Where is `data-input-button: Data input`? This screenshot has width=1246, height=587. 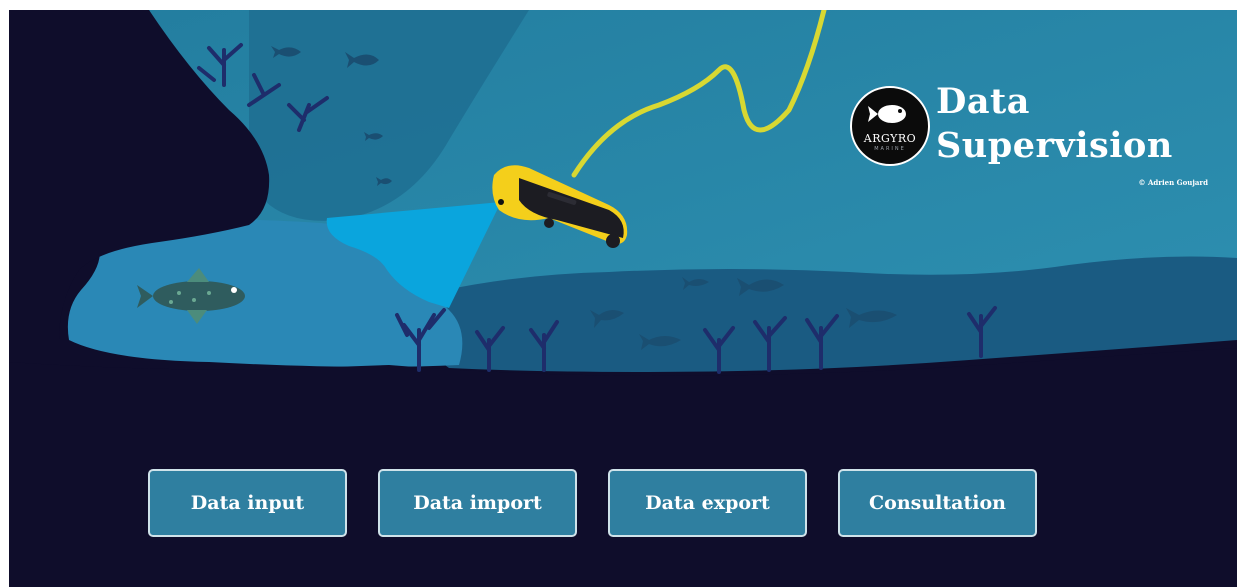
data-input-button: Data input is located at coordinates (247, 503).